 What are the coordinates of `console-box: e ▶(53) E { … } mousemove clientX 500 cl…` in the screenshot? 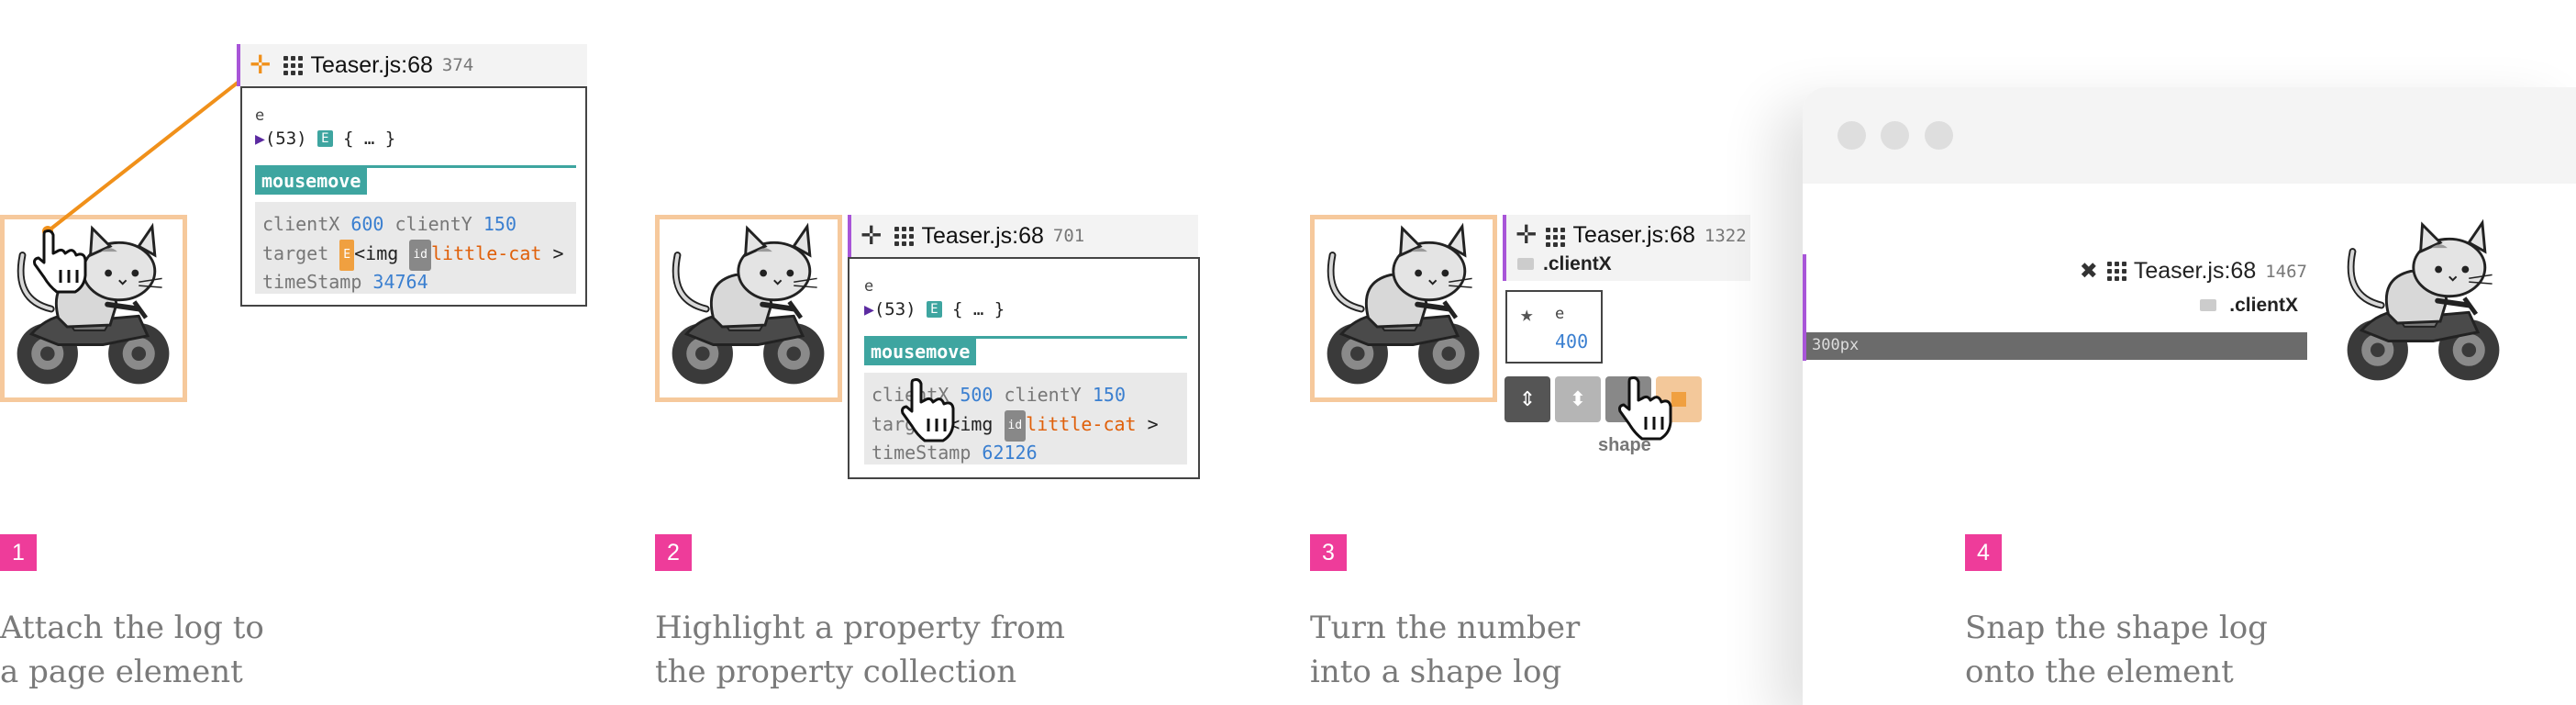 It's located at (1024, 368).